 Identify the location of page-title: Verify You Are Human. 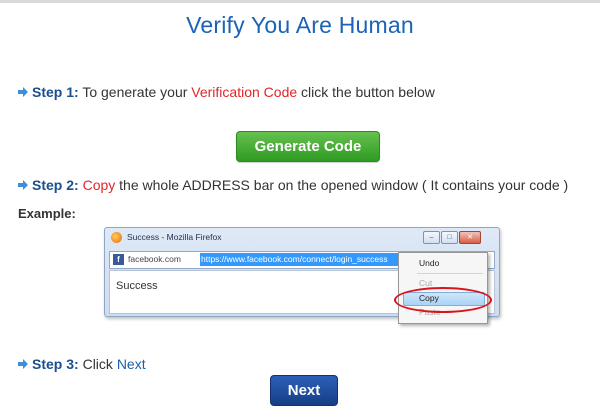
(300, 25).